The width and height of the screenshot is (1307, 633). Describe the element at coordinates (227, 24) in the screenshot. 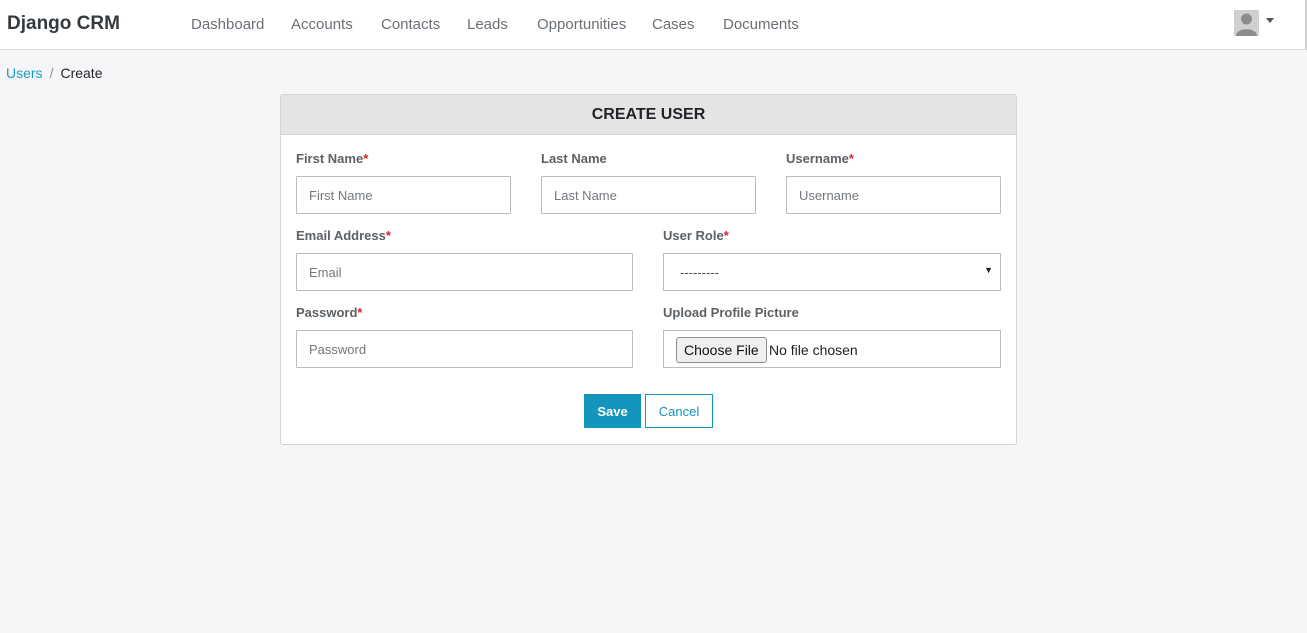

I see `nav-item-dashboard: Dashboard` at that location.